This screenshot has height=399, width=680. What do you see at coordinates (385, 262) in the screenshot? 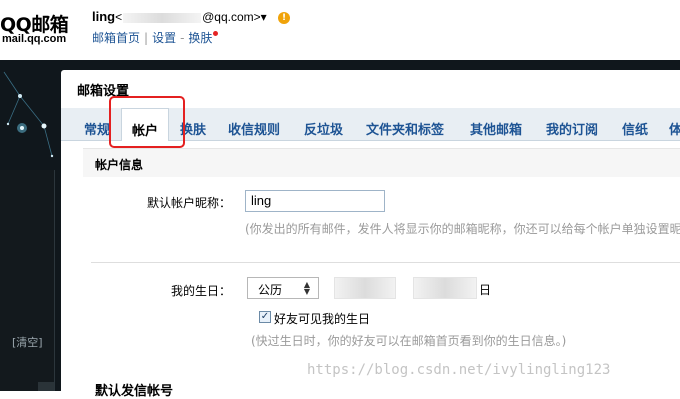
I see `divider` at bounding box center [385, 262].